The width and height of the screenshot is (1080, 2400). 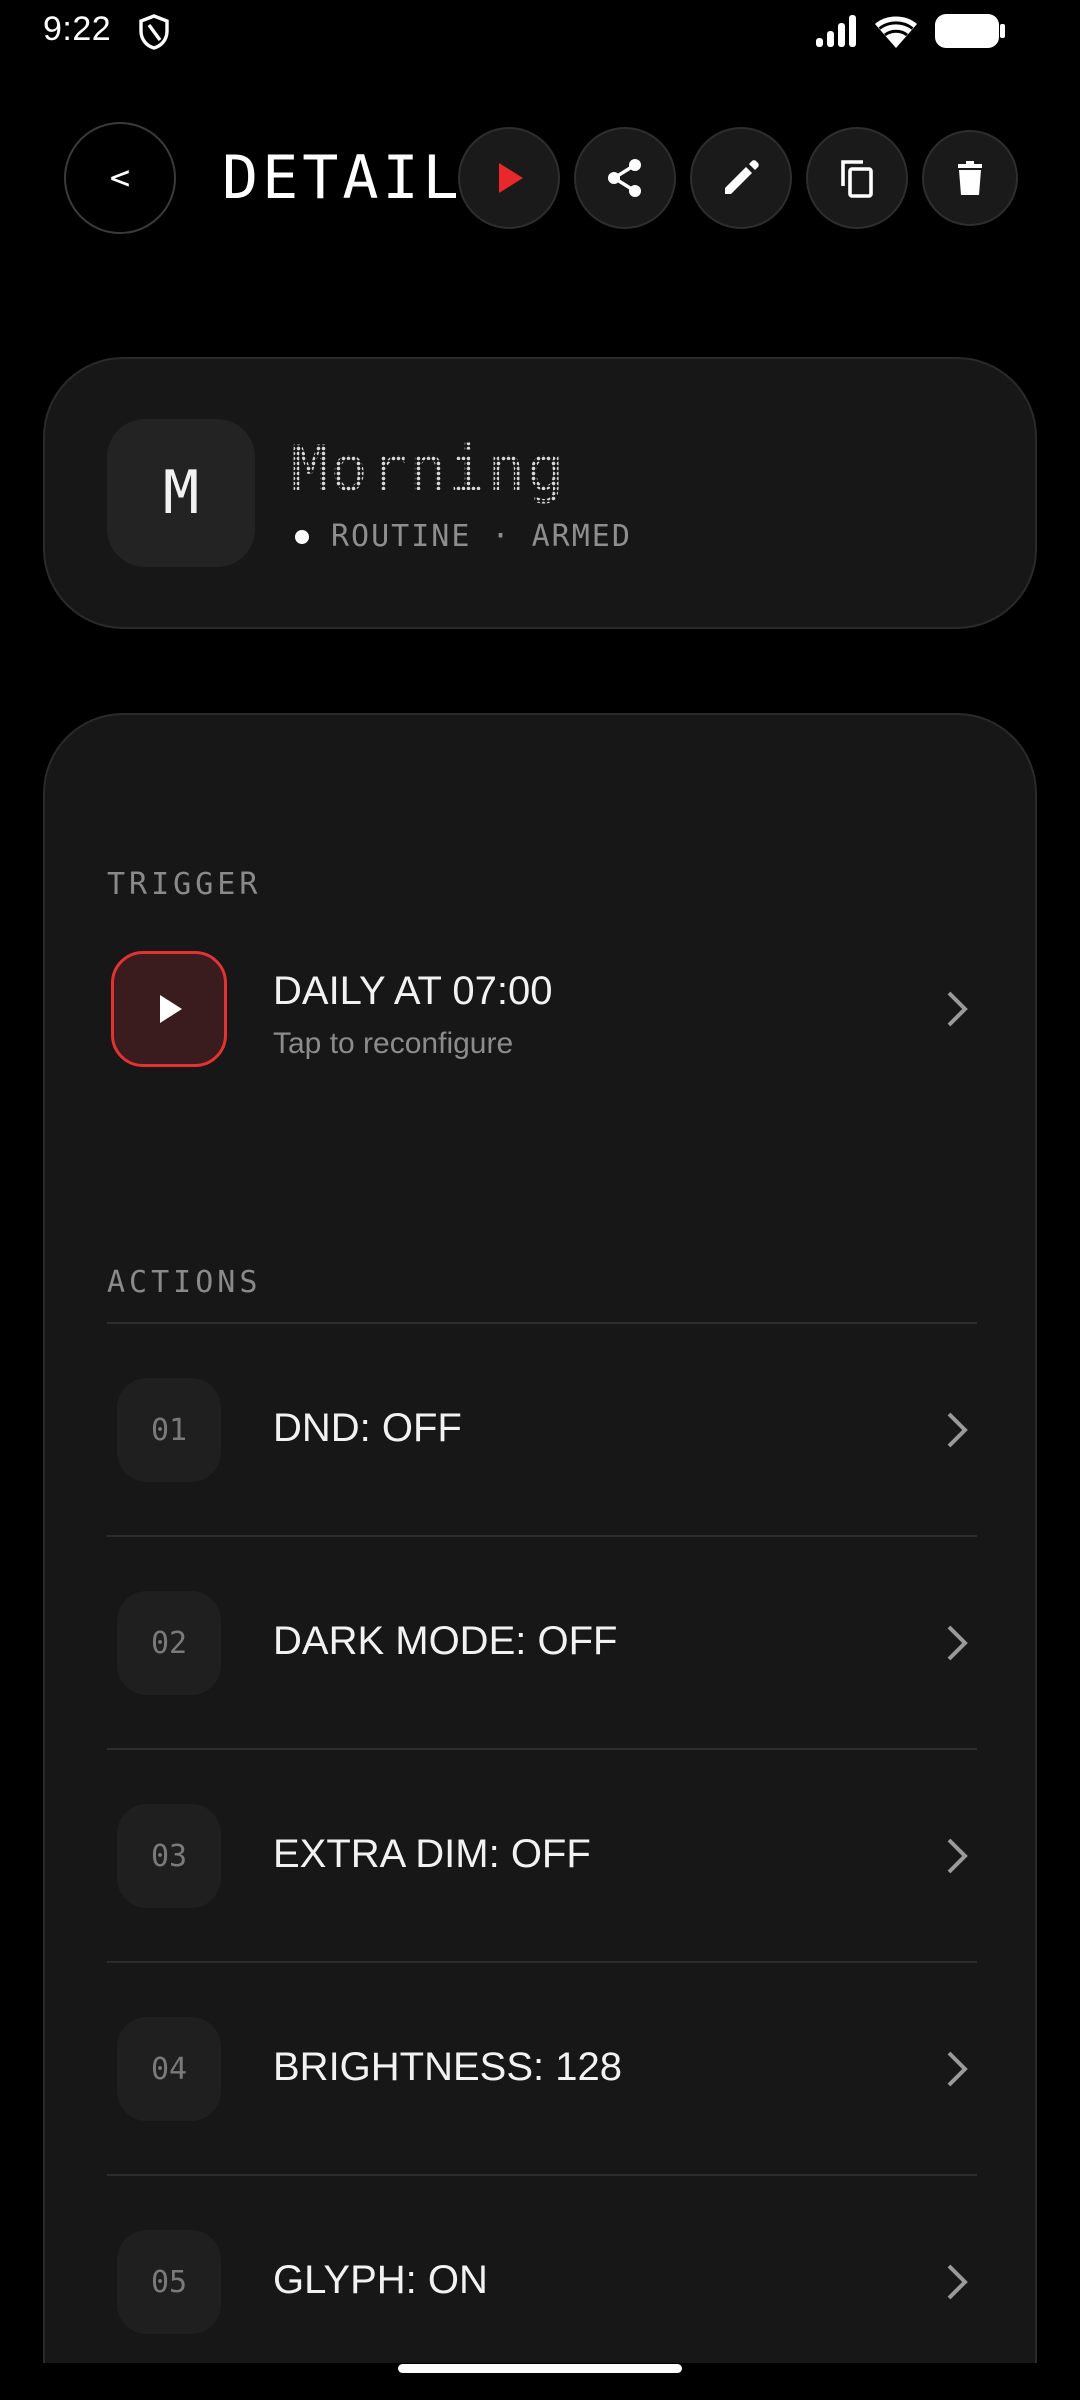 What do you see at coordinates (169, 2069) in the screenshot?
I see `action-number: 04` at bounding box center [169, 2069].